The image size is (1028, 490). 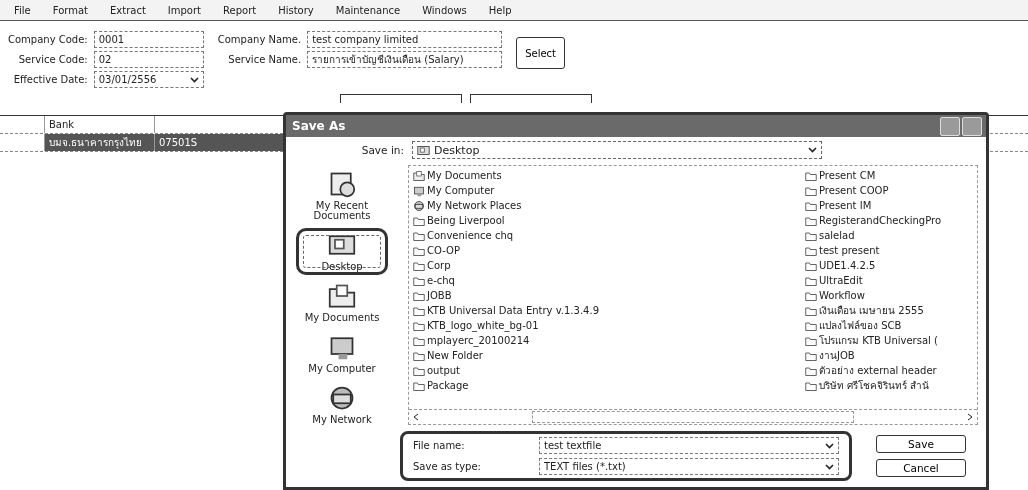 I want to click on file-list-item: งานJOB, so click(x=889, y=355).